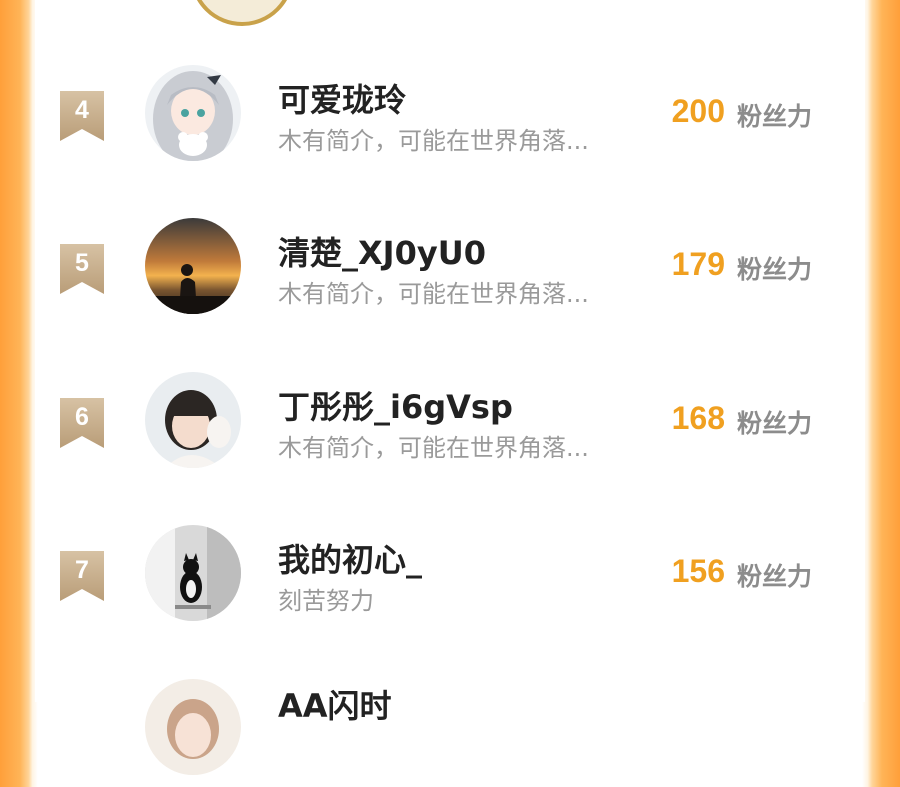  I want to click on user-bio: 刻苦努力, so click(326, 601).